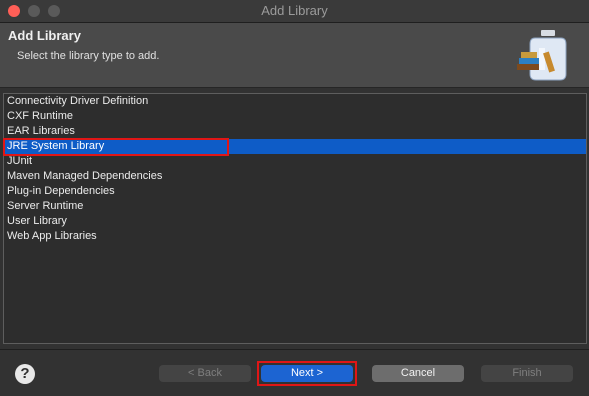  Describe the element at coordinates (295, 191) in the screenshot. I see `list-item-plug-in-dependencies: Plug-in Dependencies` at that location.